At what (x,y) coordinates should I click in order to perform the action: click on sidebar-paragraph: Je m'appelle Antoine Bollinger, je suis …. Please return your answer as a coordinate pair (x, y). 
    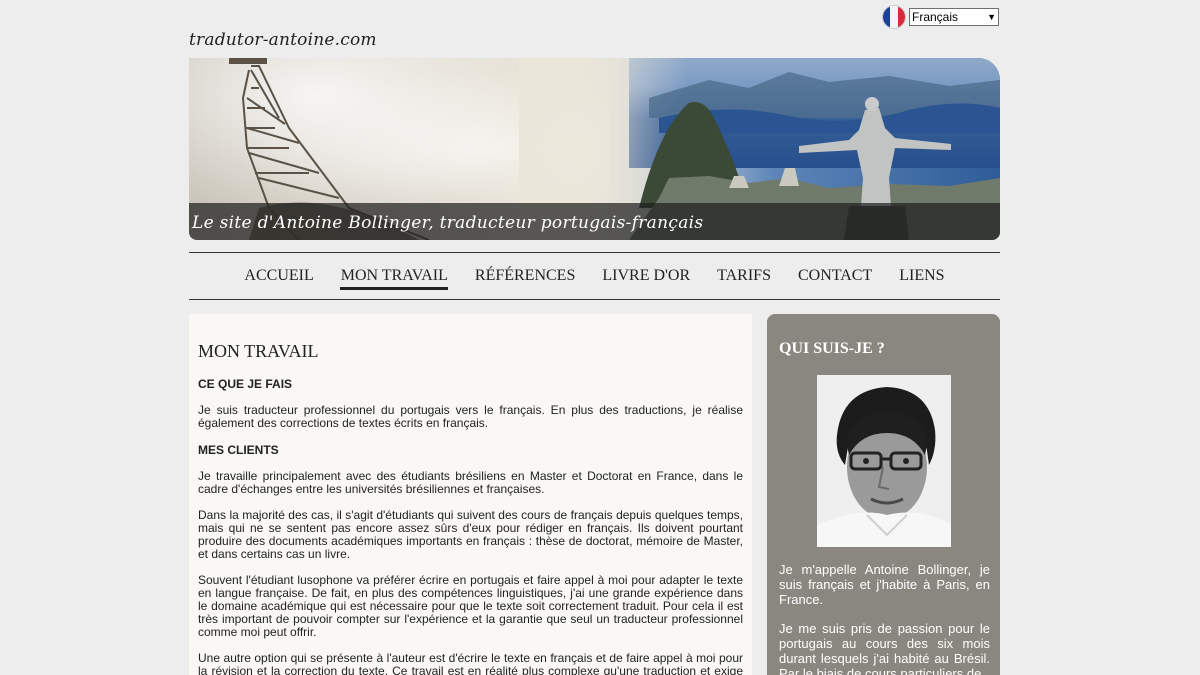
    Looking at the image, I should click on (884, 584).